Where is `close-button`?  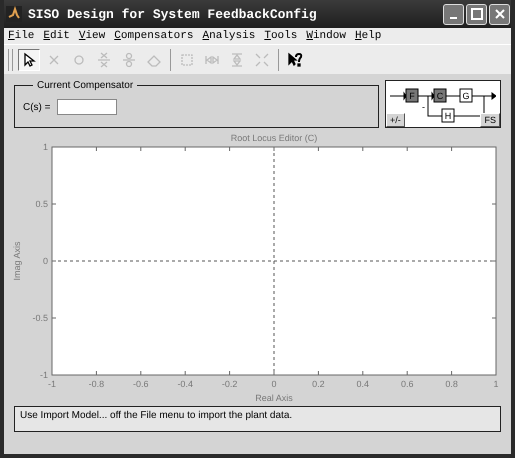 close-button is located at coordinates (499, 14).